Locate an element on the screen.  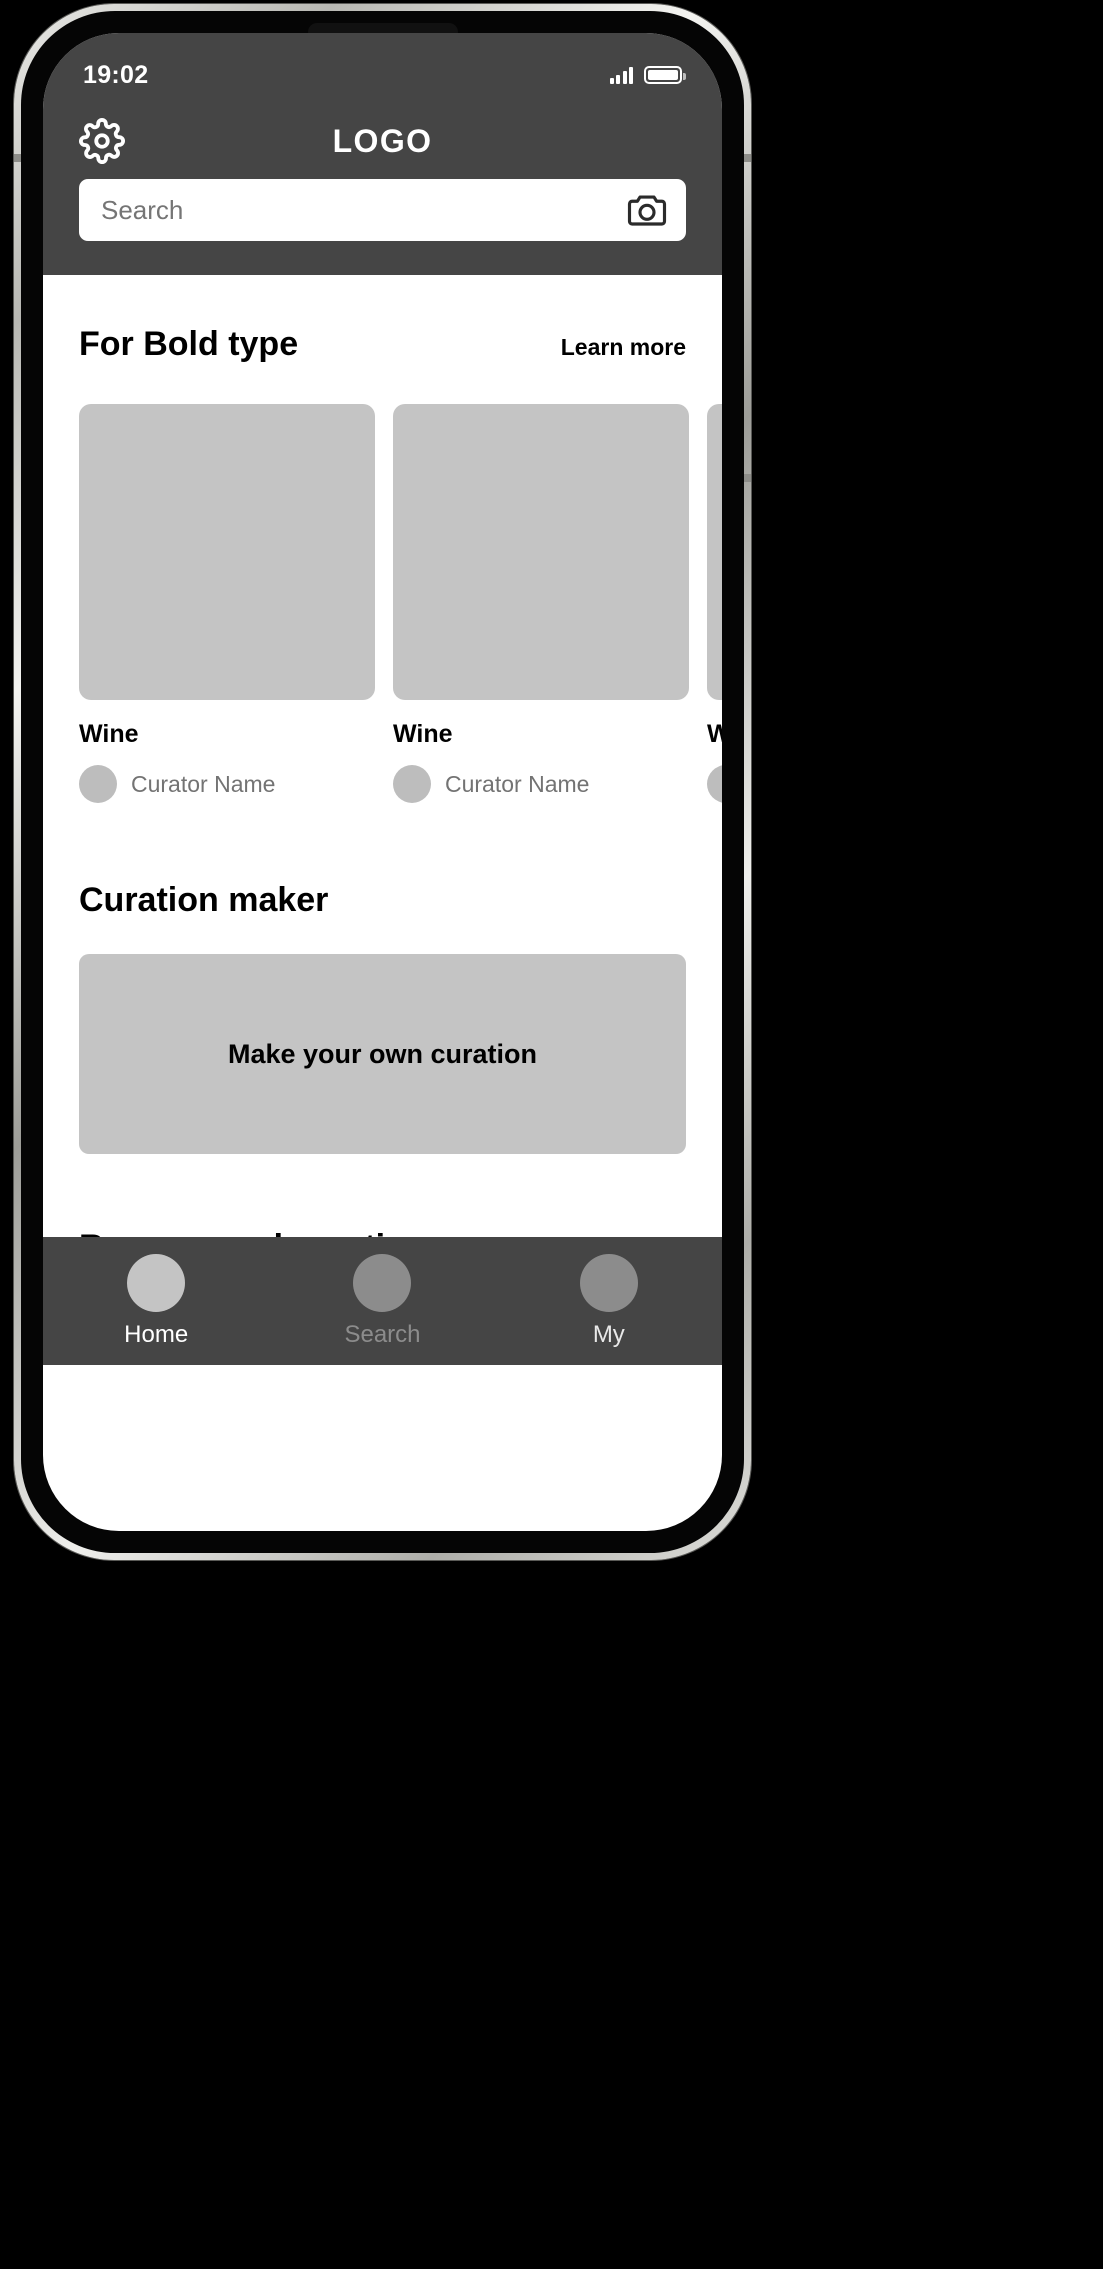
app-logo: LOGO is located at coordinates (382, 140).